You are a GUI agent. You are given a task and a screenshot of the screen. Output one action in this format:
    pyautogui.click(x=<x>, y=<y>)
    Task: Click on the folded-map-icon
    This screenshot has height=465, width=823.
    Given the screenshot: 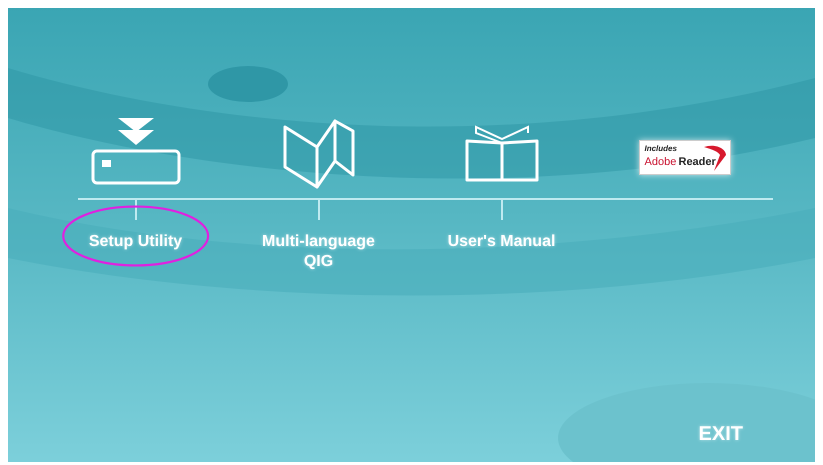 What is the action you would take?
    pyautogui.click(x=319, y=153)
    